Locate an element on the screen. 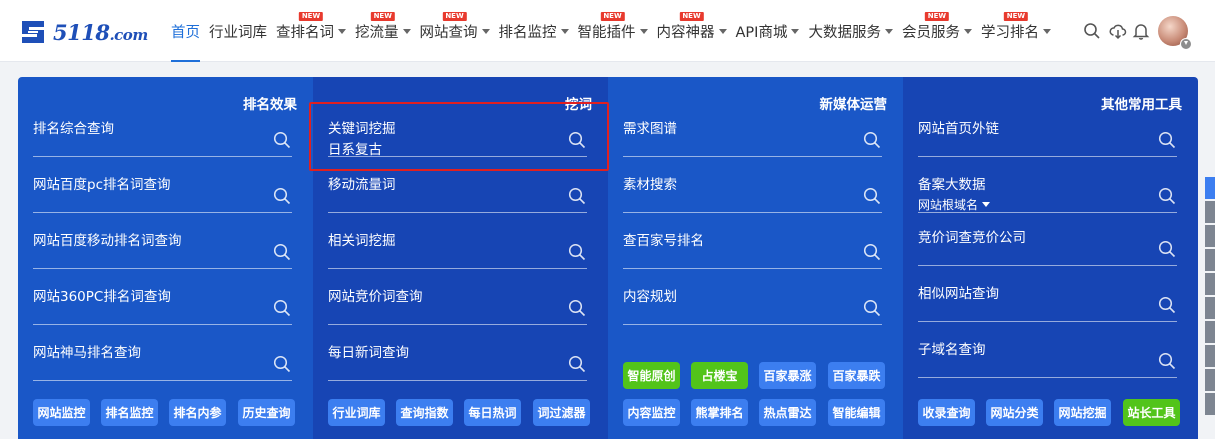 The image size is (1215, 439). quick-button: 网站挖掘 is located at coordinates (1082, 412).